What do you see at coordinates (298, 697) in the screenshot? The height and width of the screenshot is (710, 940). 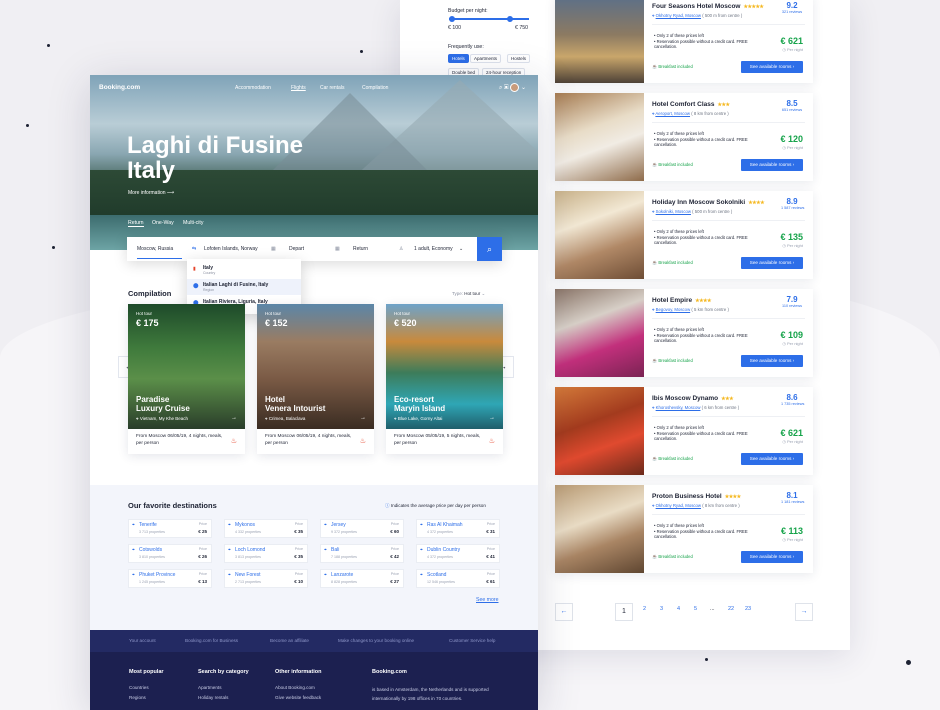 I see `footer-link: Give website feedback` at bounding box center [298, 697].